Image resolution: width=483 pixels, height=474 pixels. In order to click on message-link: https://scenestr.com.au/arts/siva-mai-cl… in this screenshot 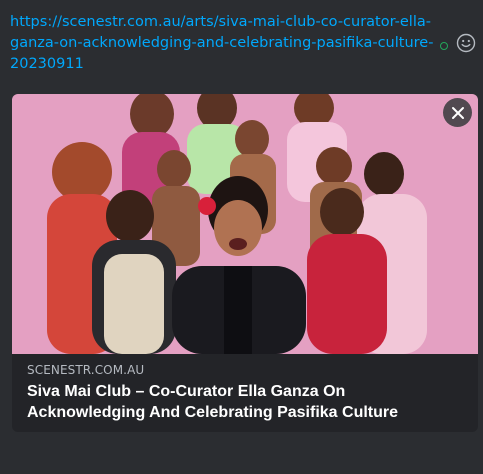, I will do `click(222, 43)`.